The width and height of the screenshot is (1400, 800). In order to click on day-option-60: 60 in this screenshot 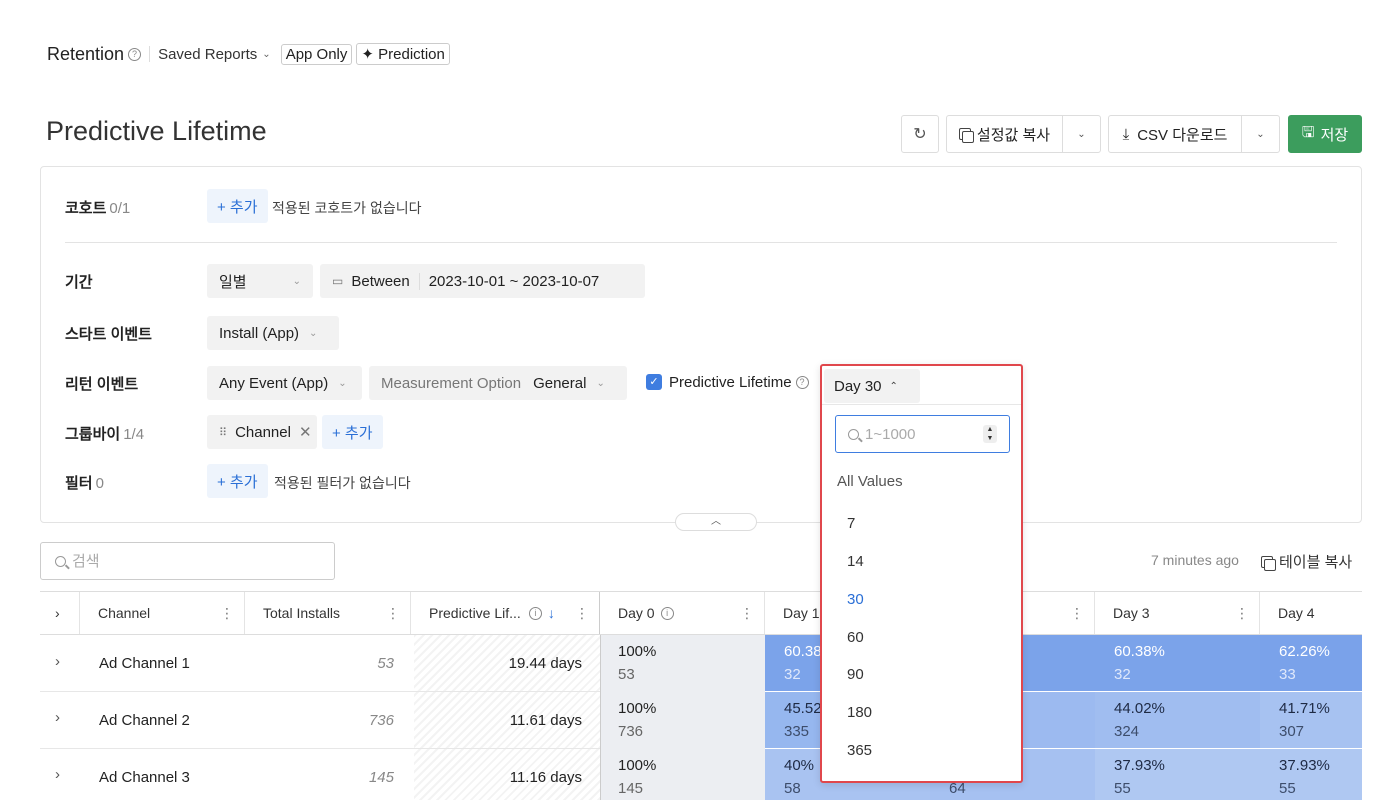, I will do `click(855, 637)`.